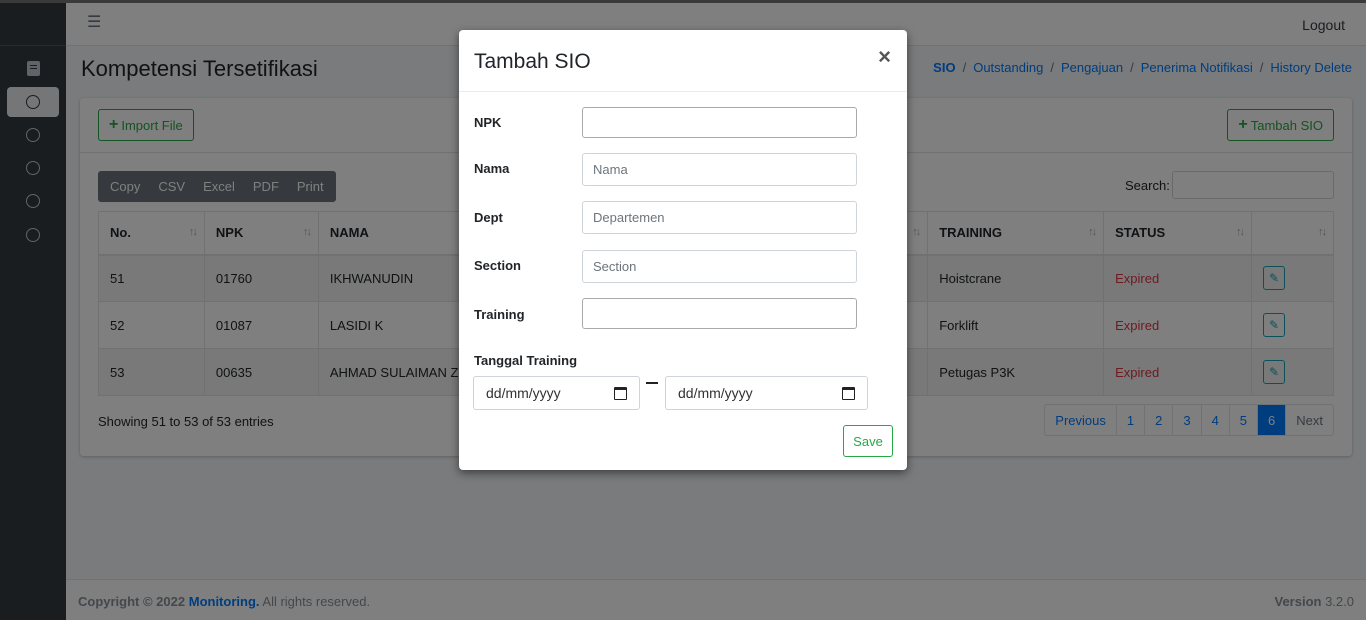 The width and height of the screenshot is (1366, 620). I want to click on section-label: Section, so click(497, 265).